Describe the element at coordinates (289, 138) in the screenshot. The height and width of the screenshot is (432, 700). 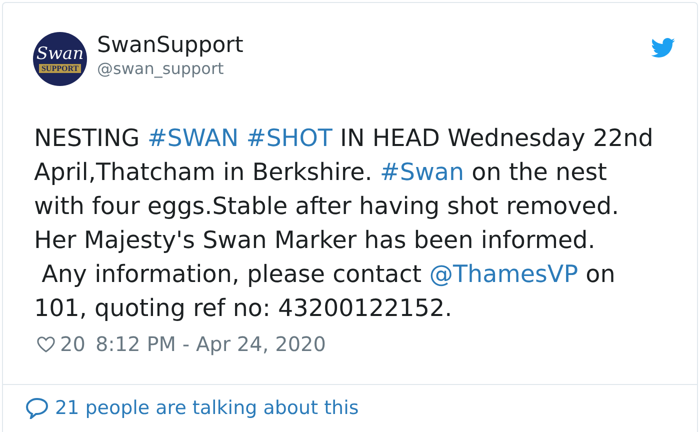
I see `hashtag-link: #SHOT` at that location.